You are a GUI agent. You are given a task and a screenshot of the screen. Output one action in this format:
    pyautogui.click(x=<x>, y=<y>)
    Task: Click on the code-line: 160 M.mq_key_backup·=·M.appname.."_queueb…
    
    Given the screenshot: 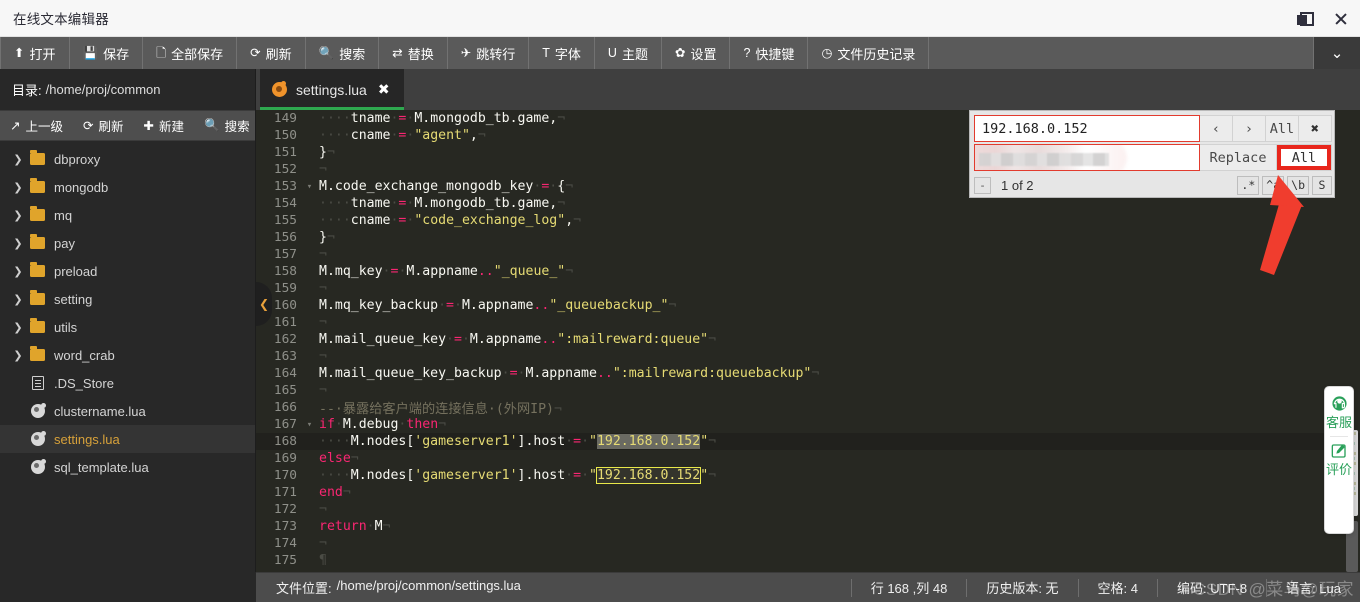 What is the action you would take?
    pyautogui.click(x=808, y=305)
    